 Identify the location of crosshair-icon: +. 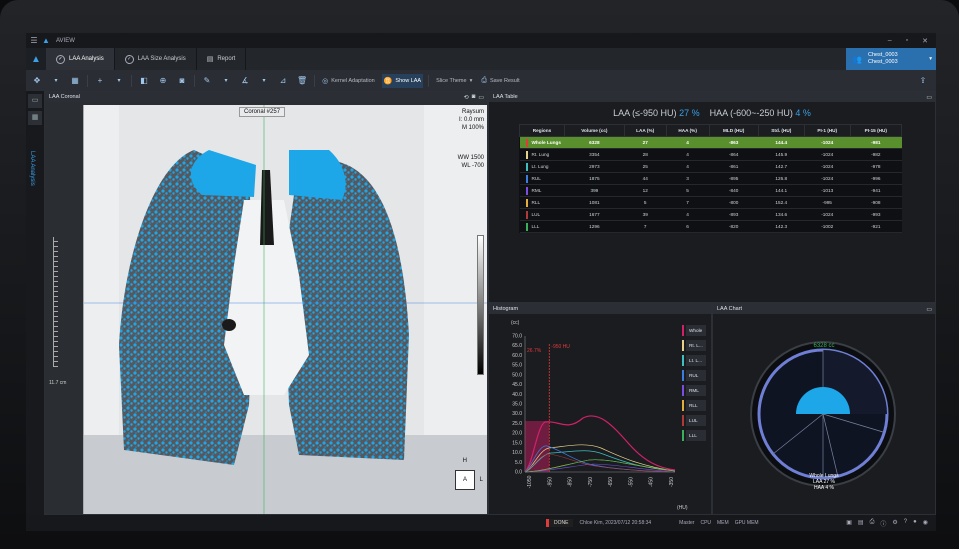
(100, 81).